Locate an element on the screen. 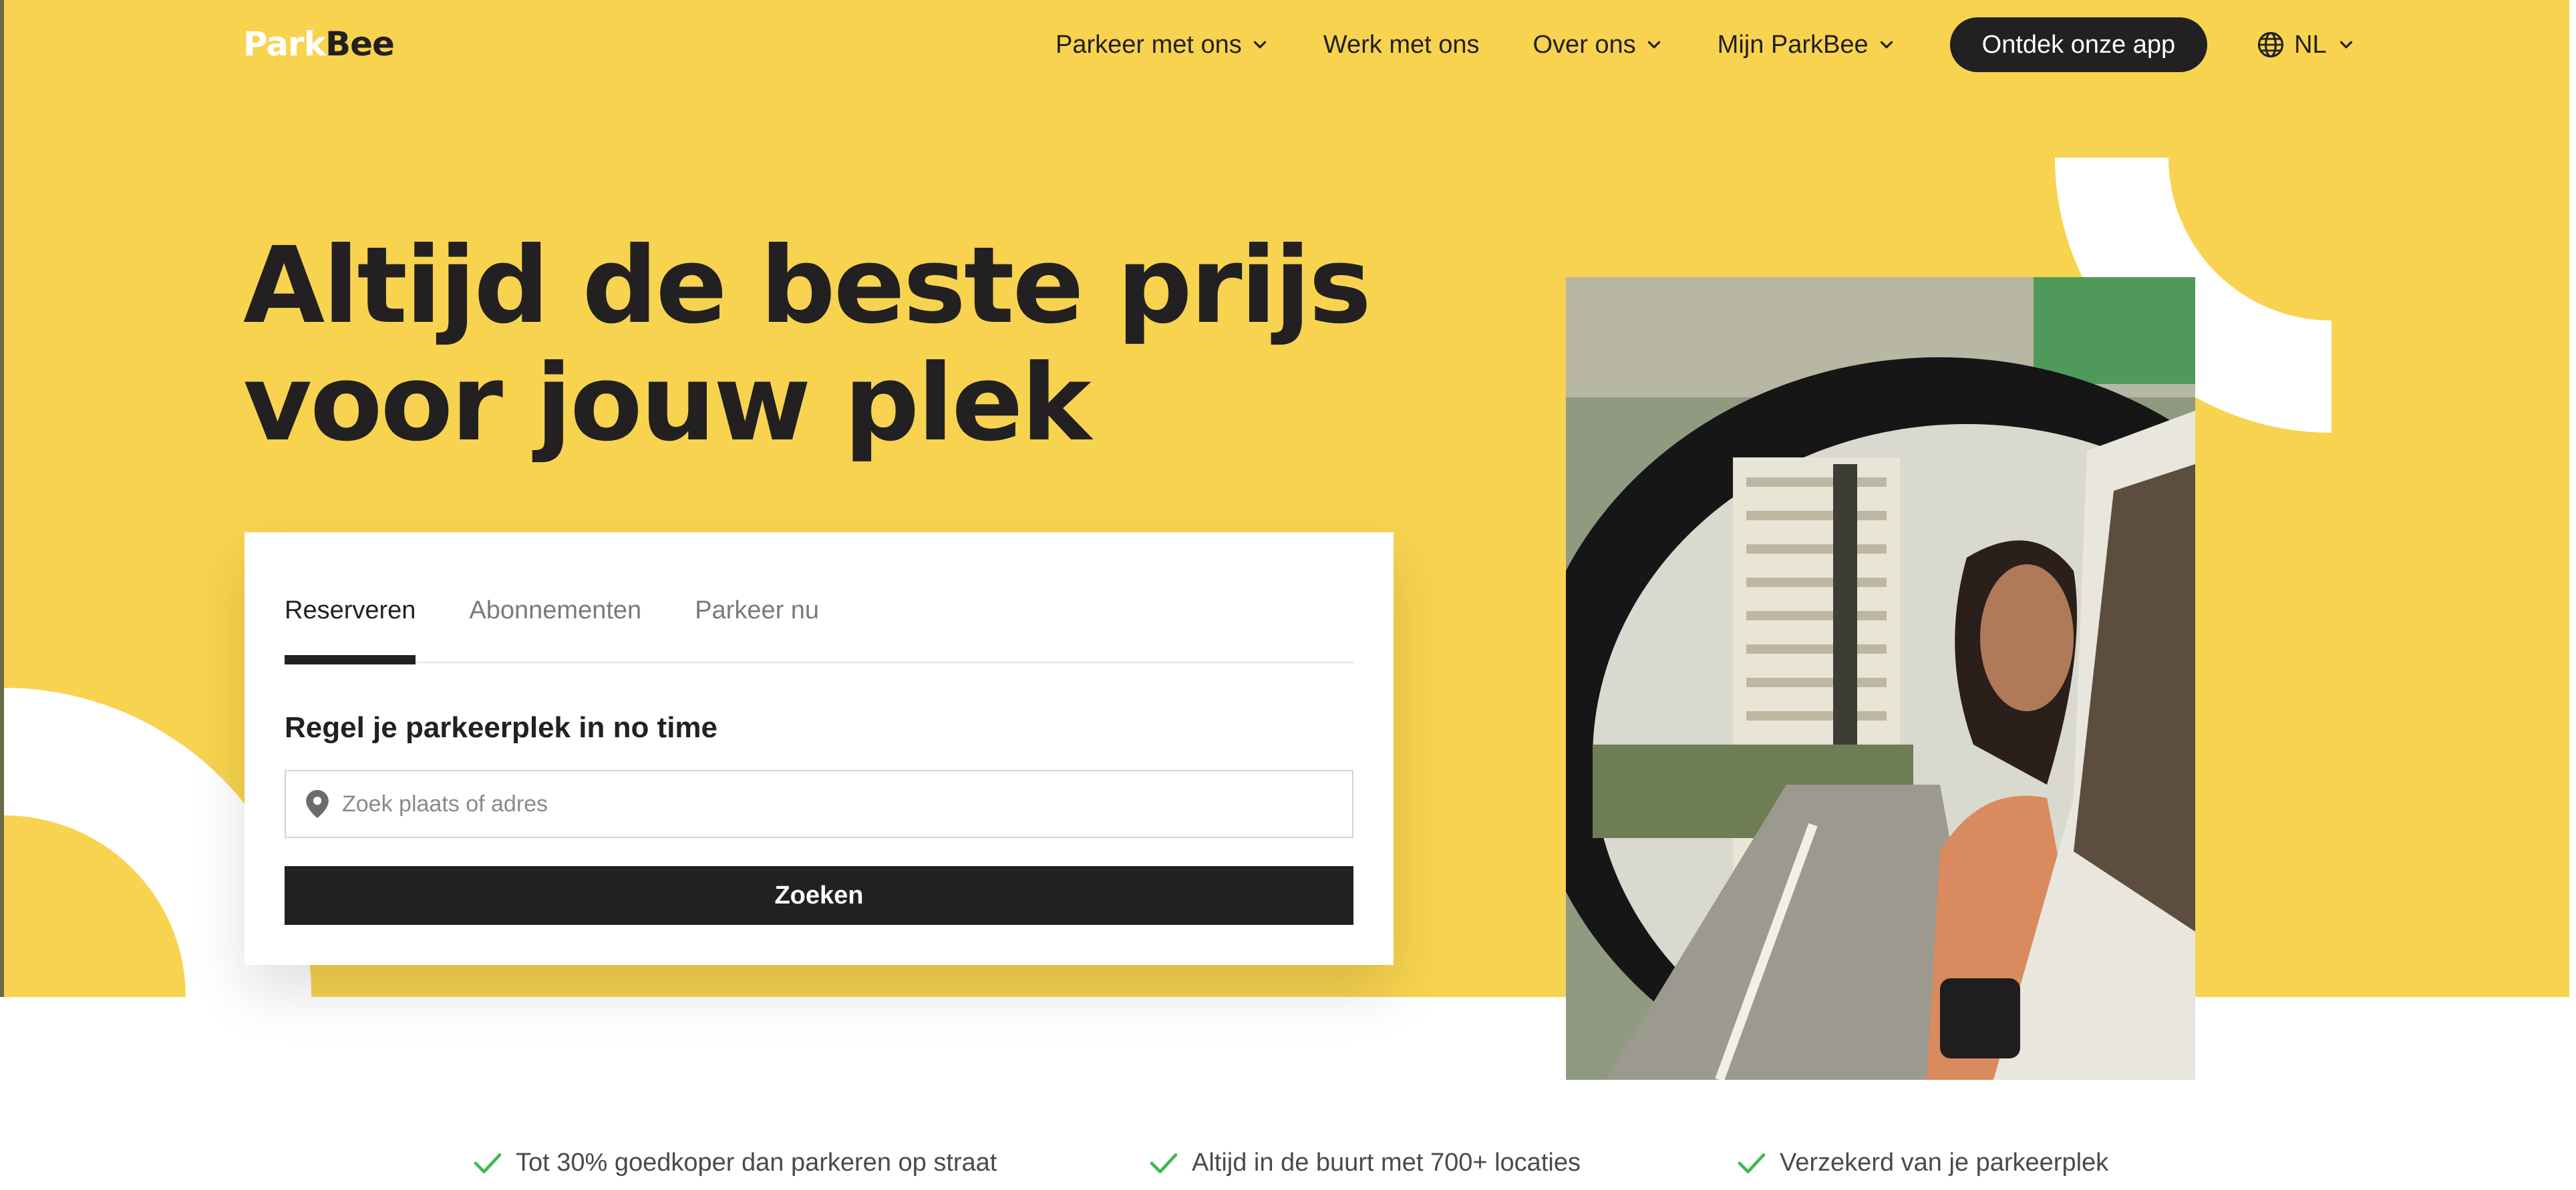  tab-abonnementen: Abonnementen is located at coordinates (555, 626).